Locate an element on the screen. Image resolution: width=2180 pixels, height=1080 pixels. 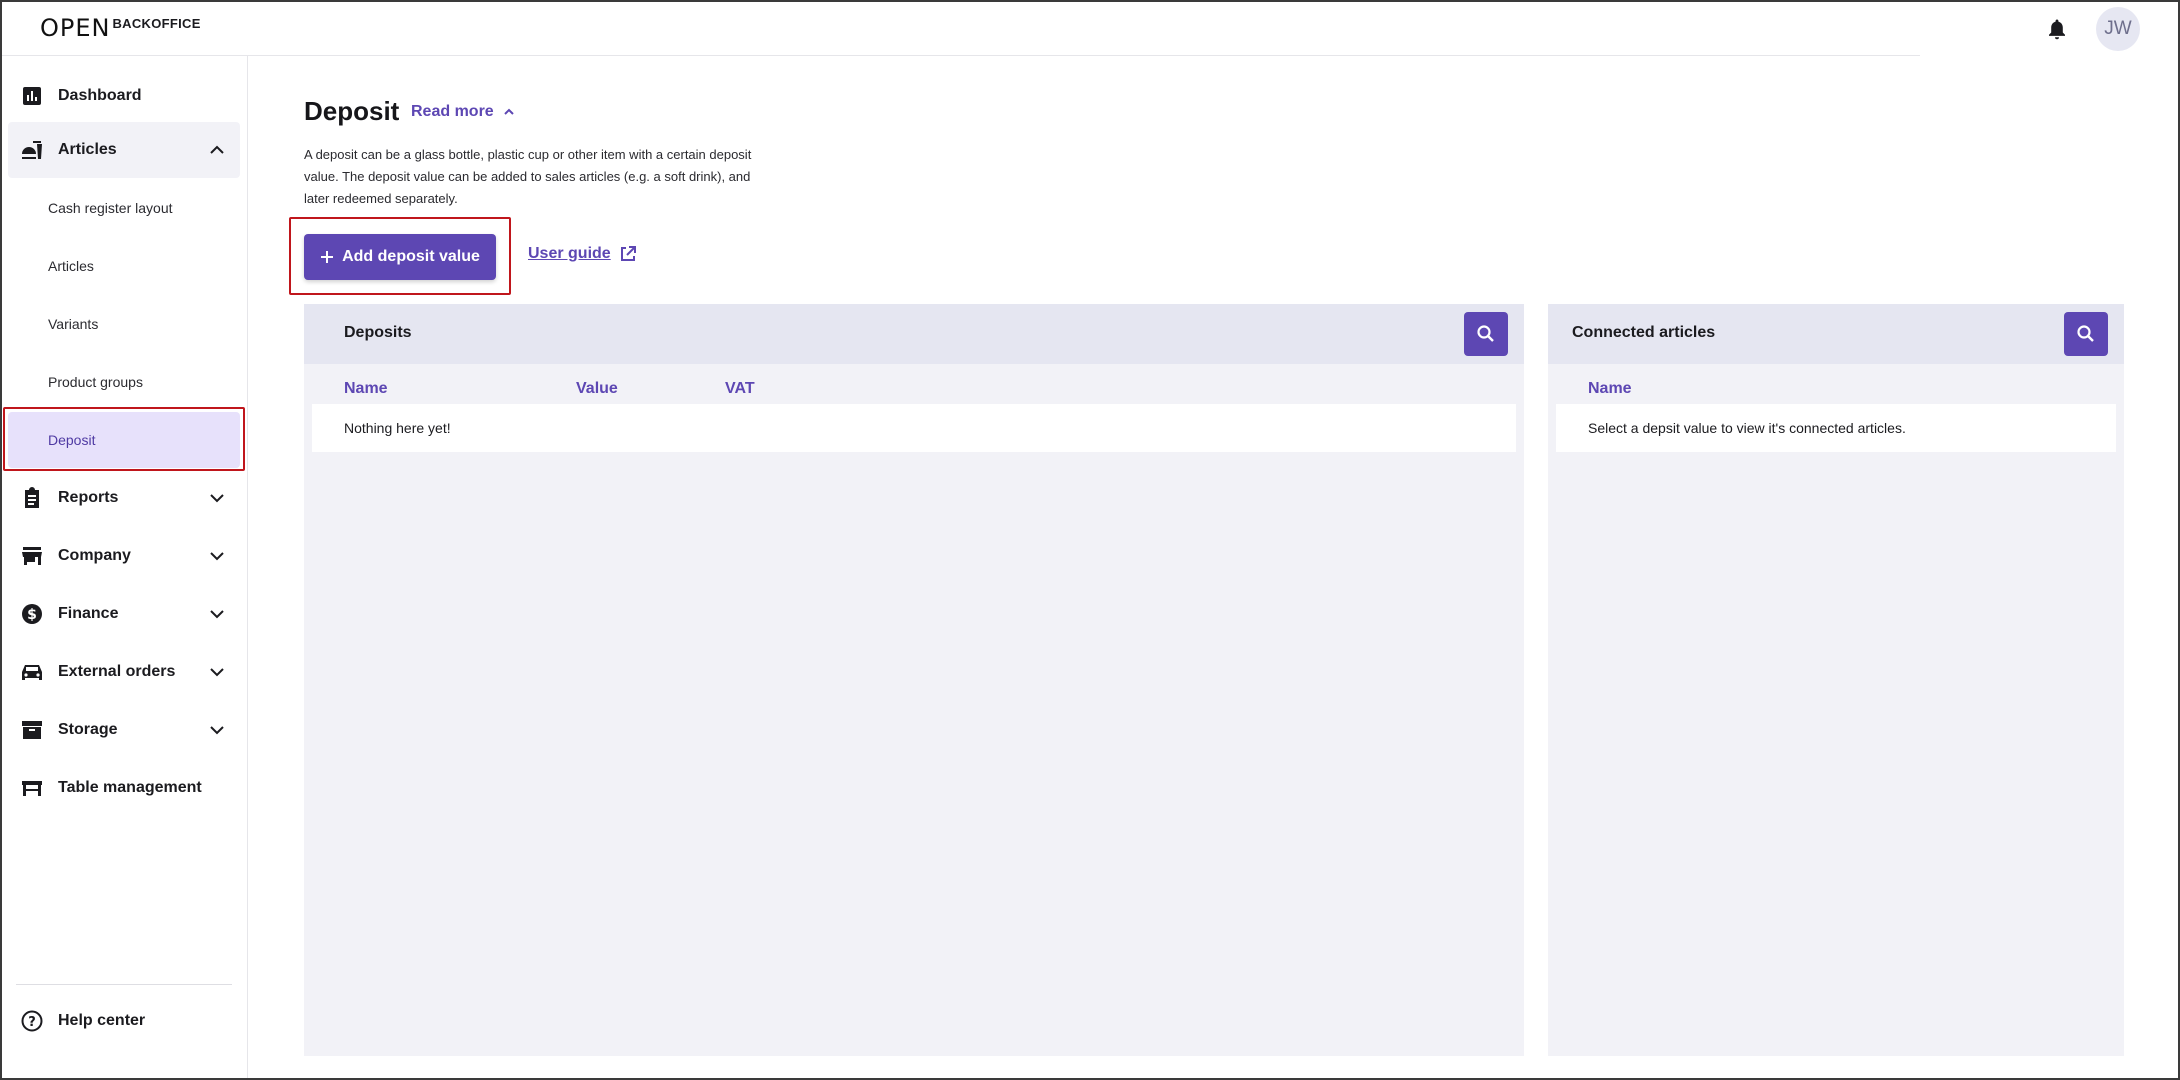
user-guide-label: User guide is located at coordinates (569, 253).